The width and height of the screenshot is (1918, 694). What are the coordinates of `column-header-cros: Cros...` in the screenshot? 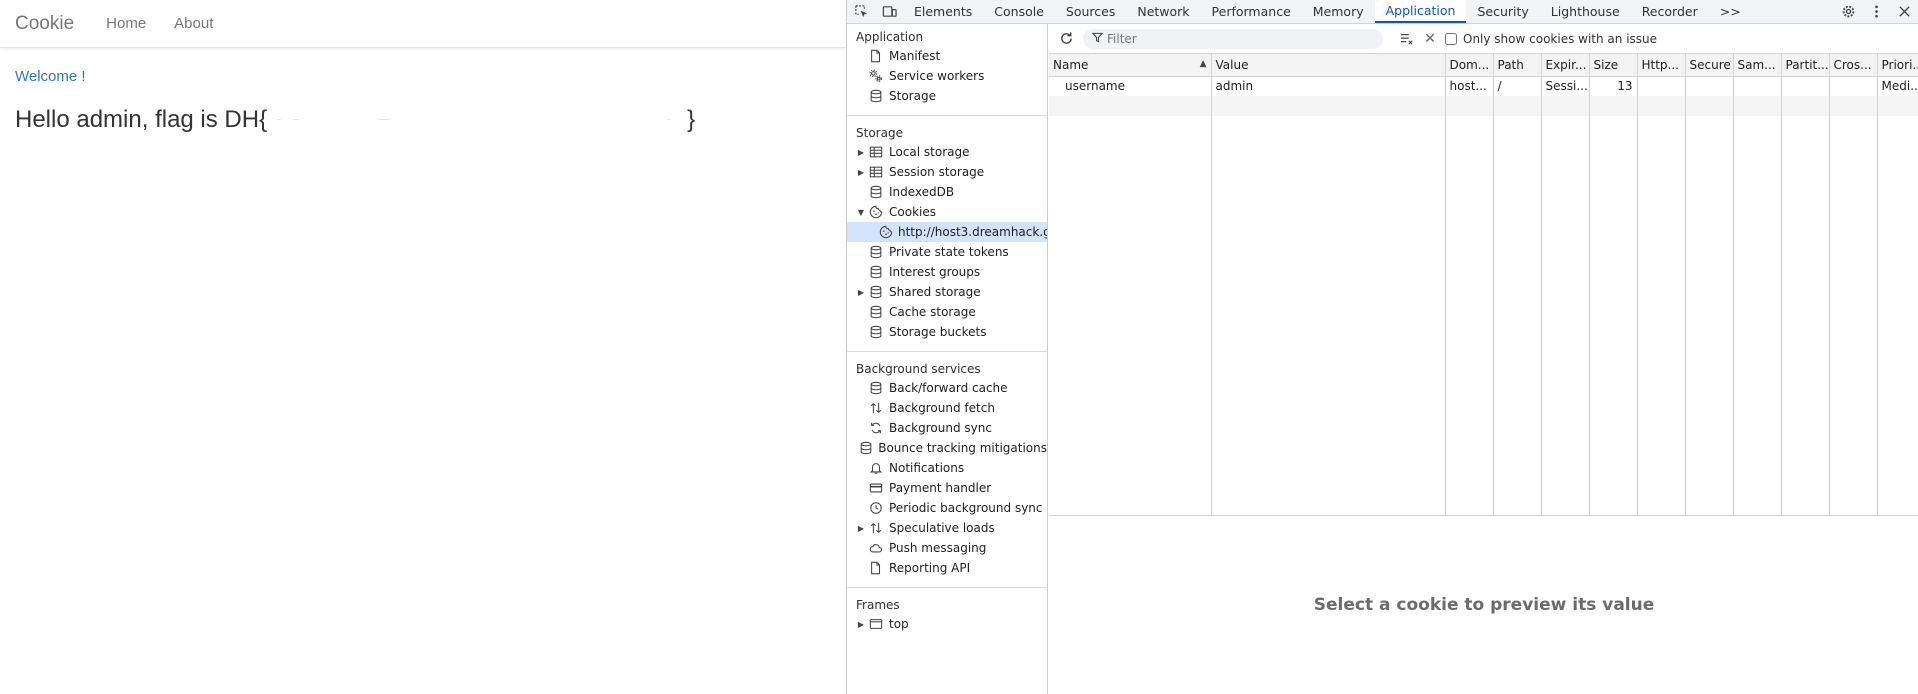 It's located at (1853, 65).